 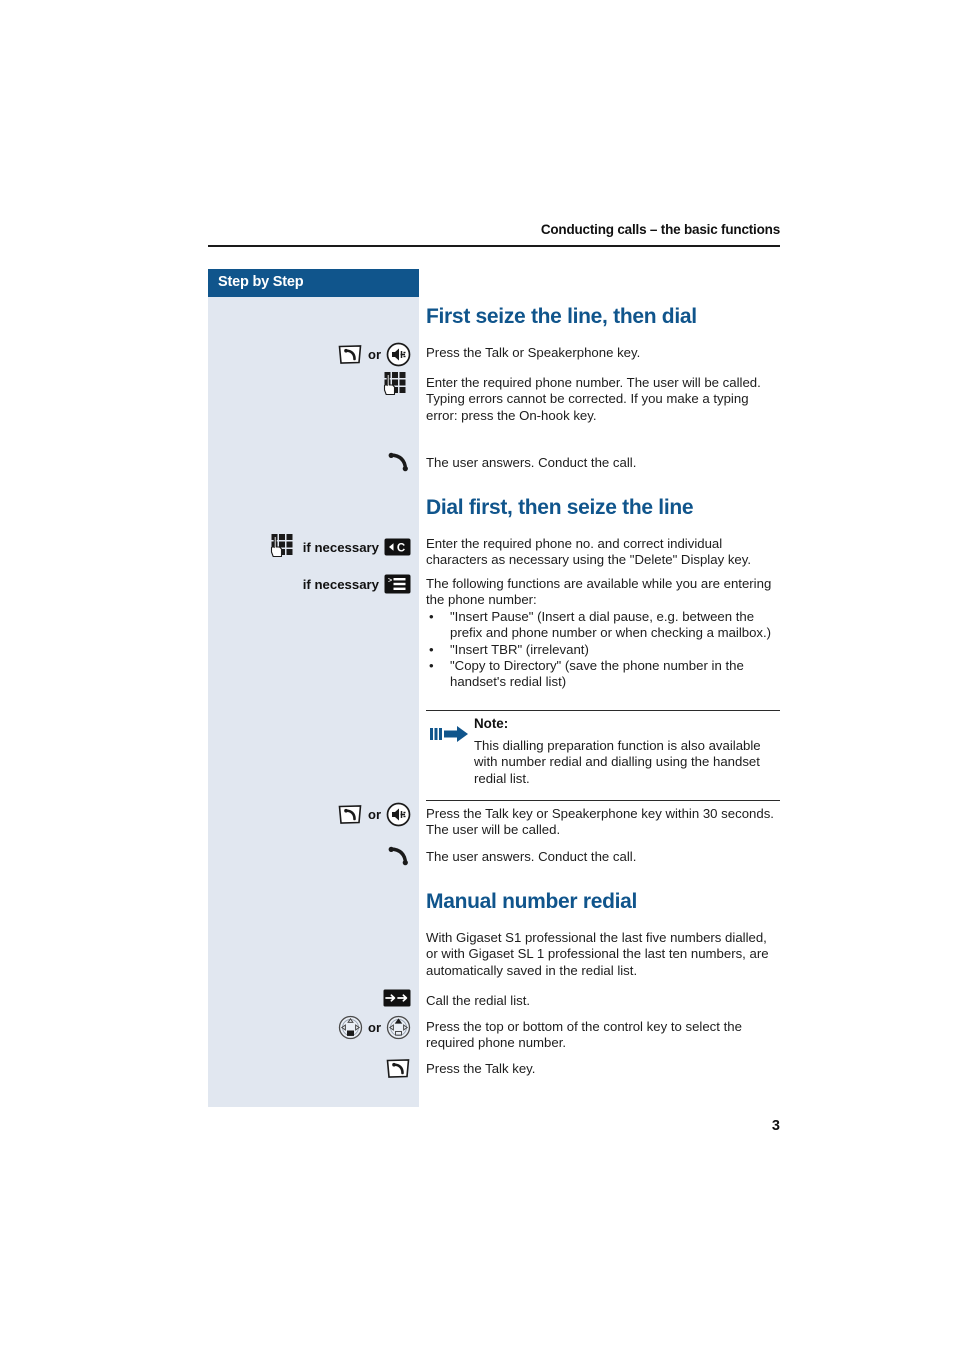 I want to click on delete-display-key-icon: C, so click(x=397, y=547).